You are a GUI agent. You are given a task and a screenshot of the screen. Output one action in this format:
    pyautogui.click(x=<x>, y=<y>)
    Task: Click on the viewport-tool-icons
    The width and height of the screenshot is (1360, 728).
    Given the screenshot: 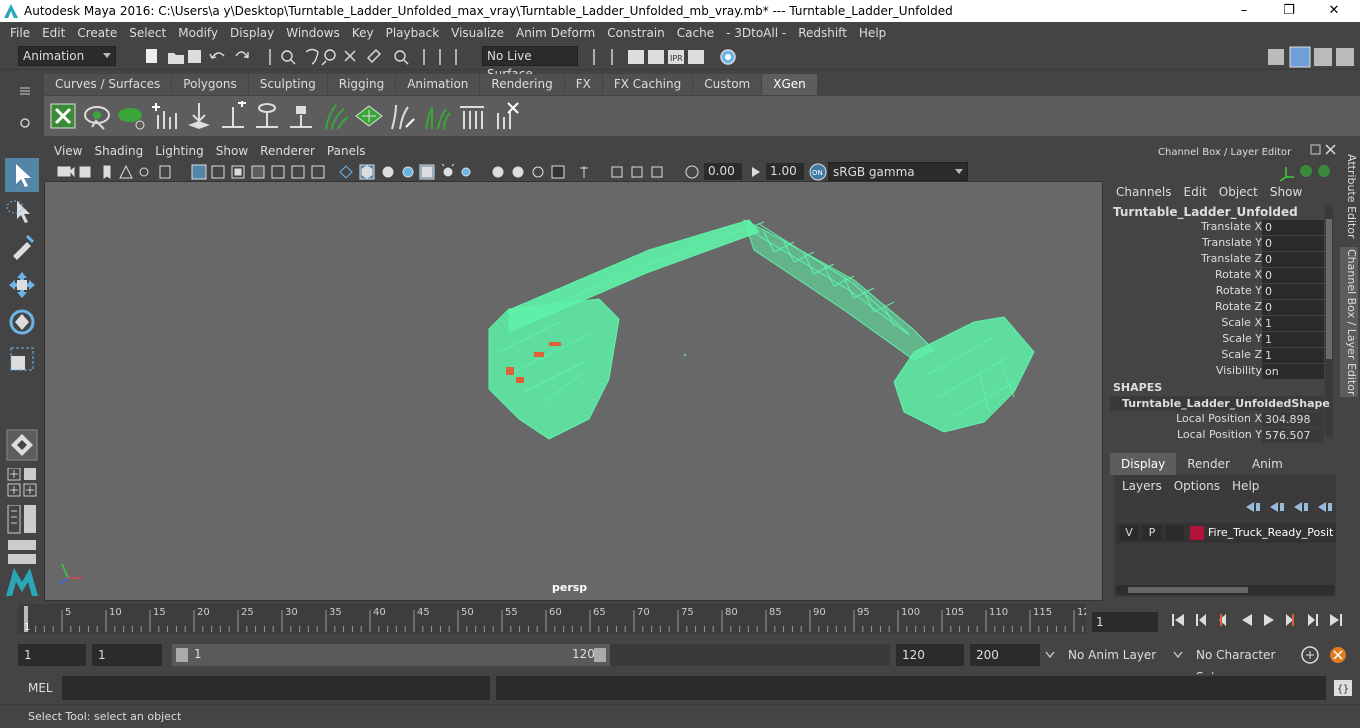 What is the action you would take?
    pyautogui.click(x=381, y=172)
    